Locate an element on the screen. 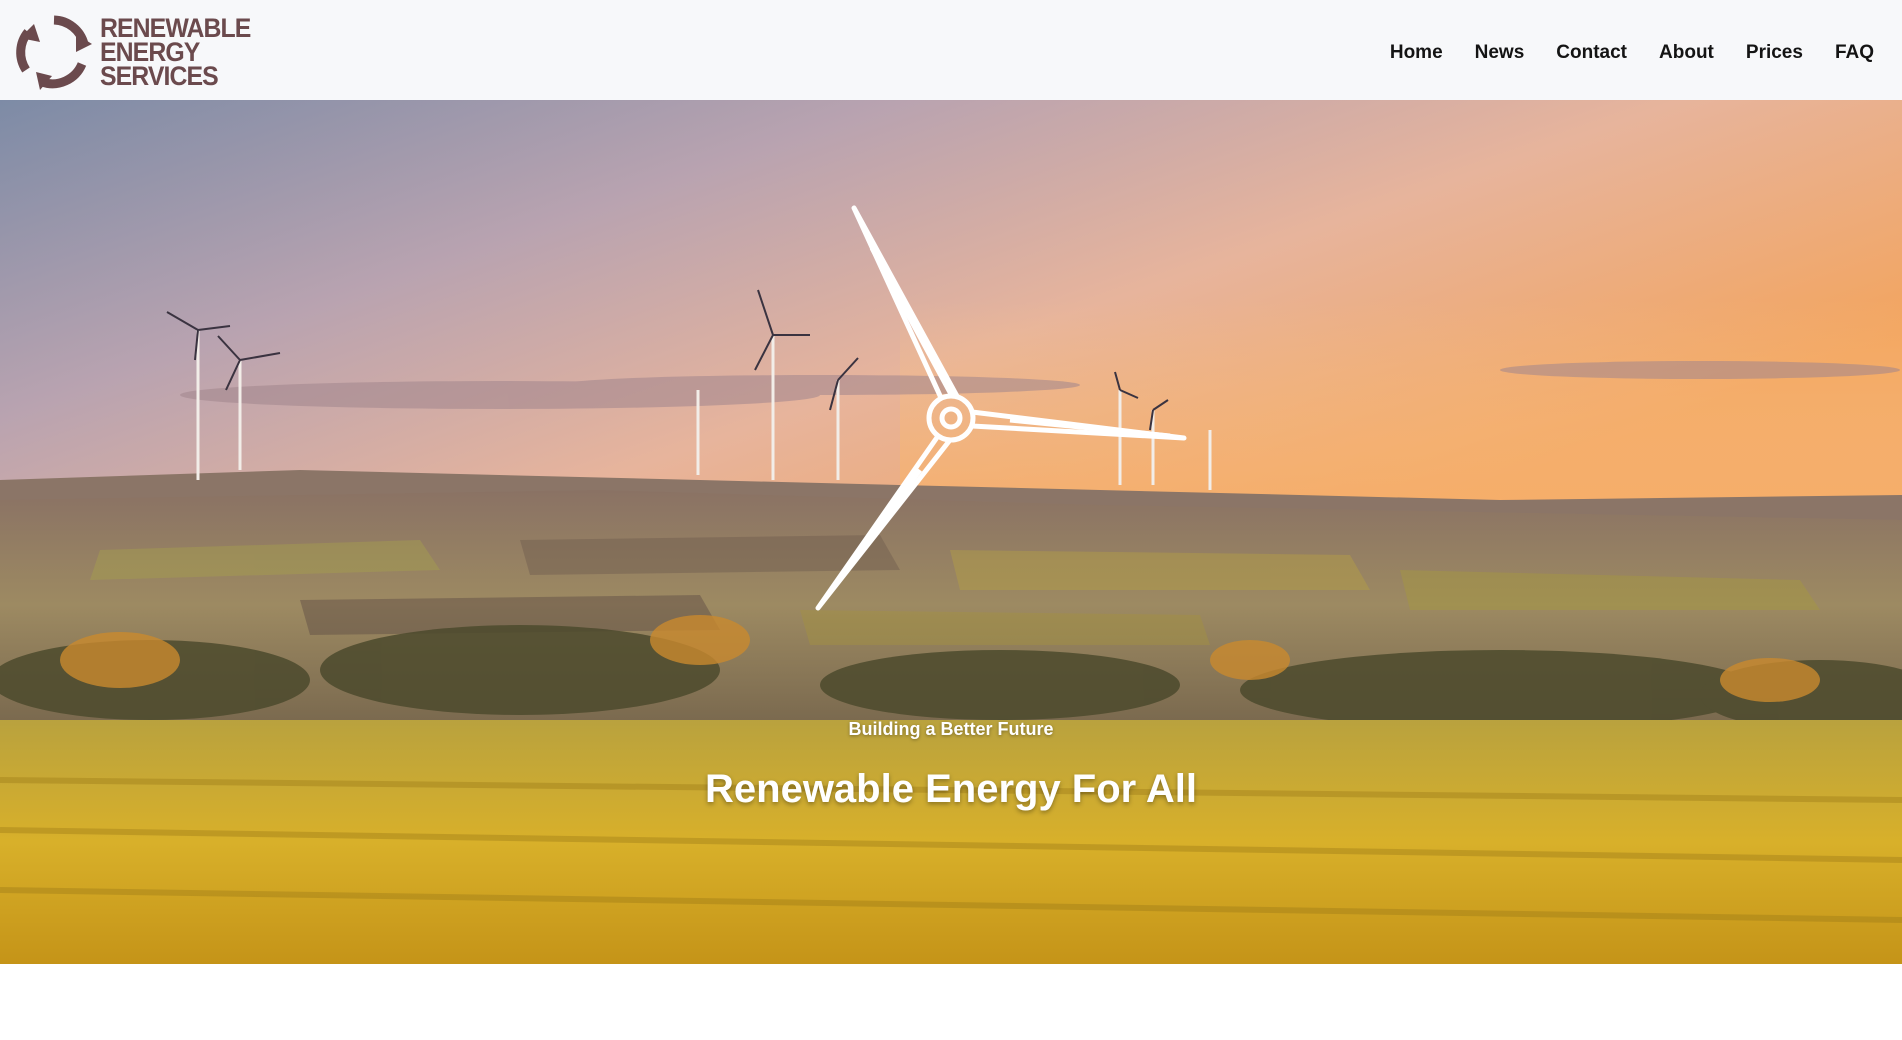 The width and height of the screenshot is (1902, 1040). recycle-arrows-icon is located at coordinates (54, 52).